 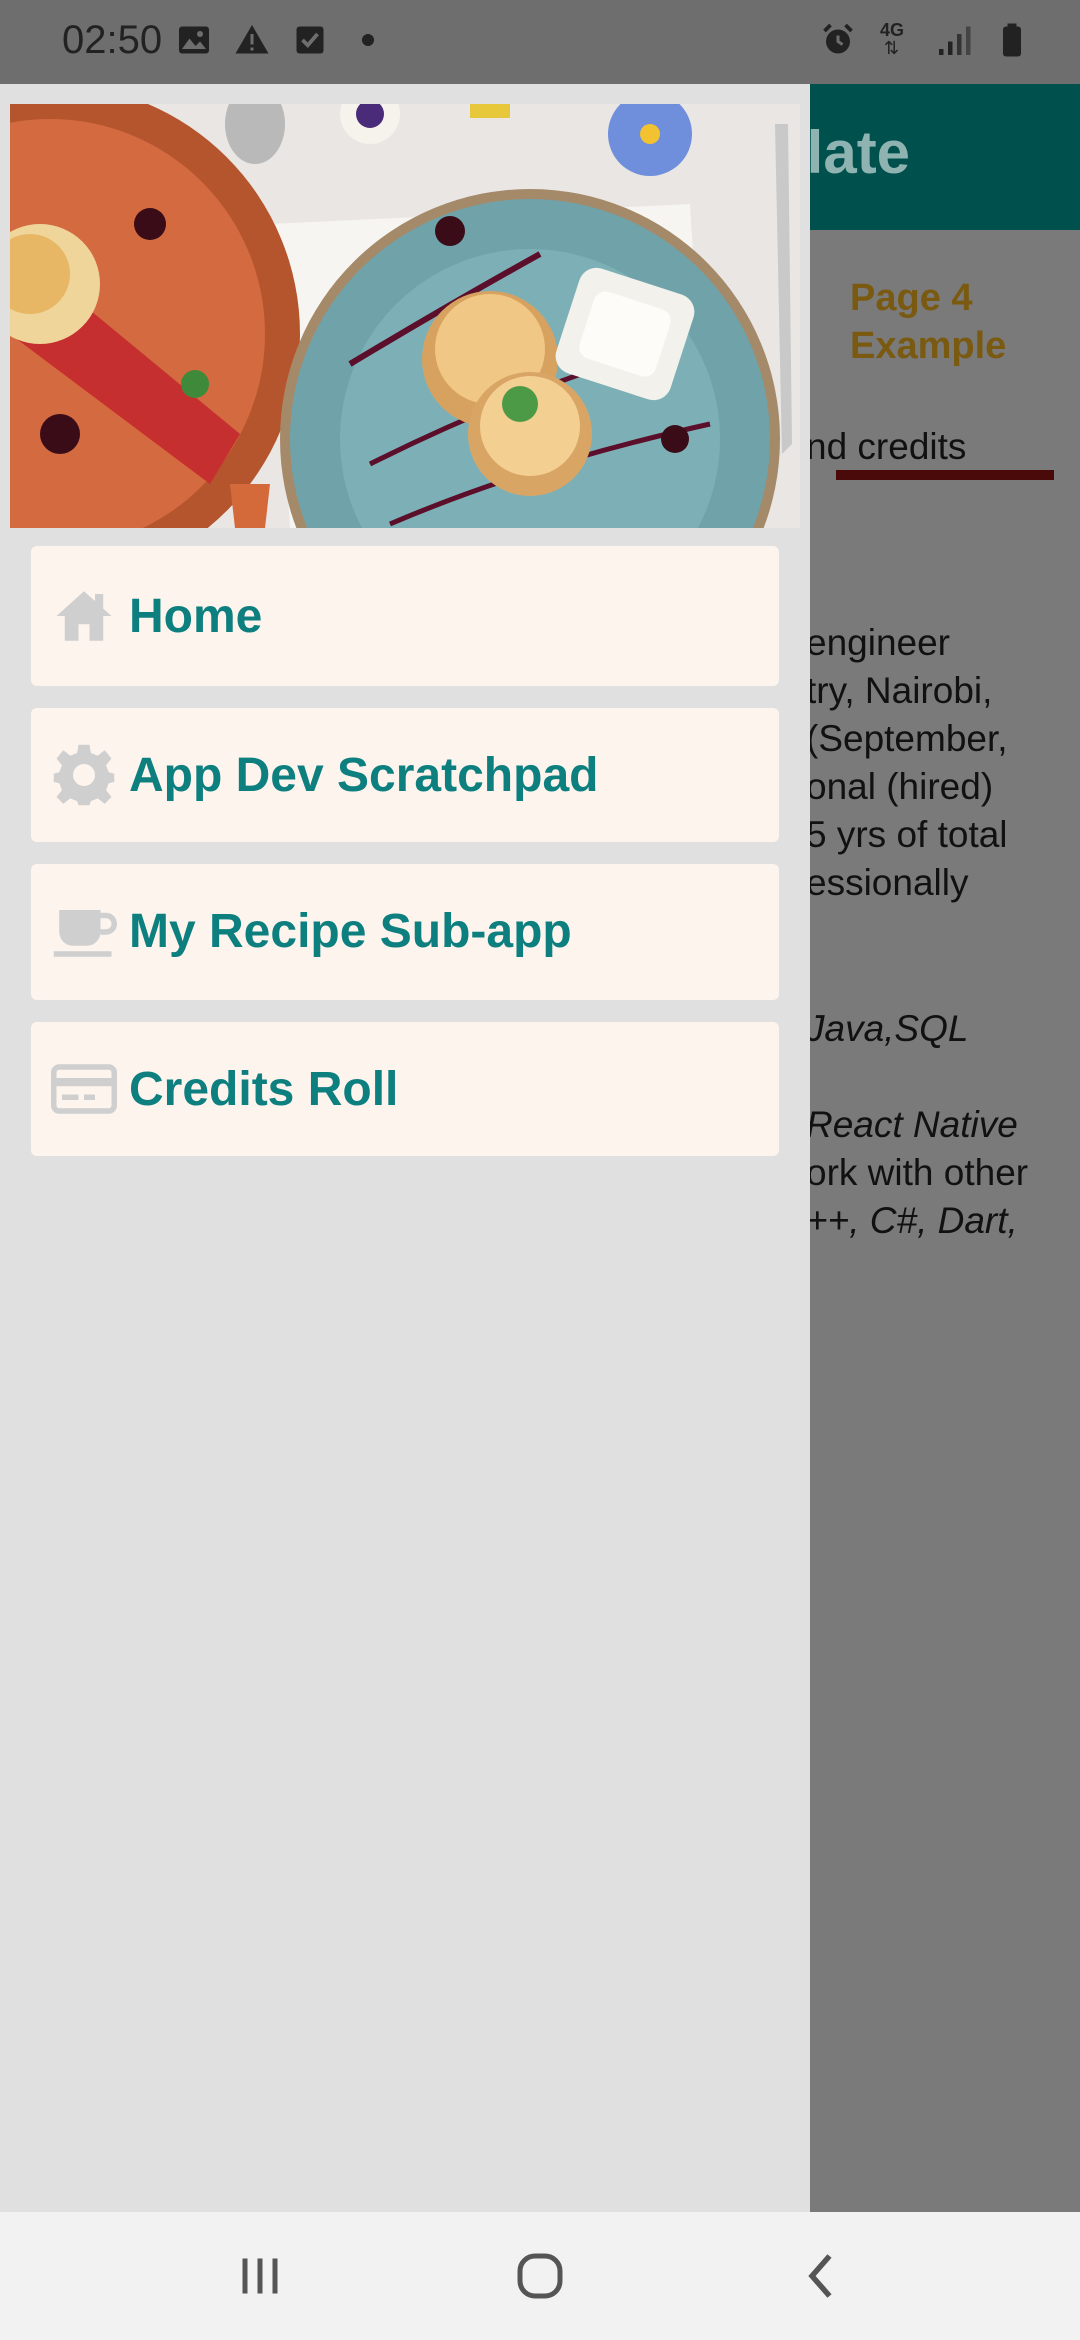 I want to click on drawer-item-label: Home, so click(x=196, y=616).